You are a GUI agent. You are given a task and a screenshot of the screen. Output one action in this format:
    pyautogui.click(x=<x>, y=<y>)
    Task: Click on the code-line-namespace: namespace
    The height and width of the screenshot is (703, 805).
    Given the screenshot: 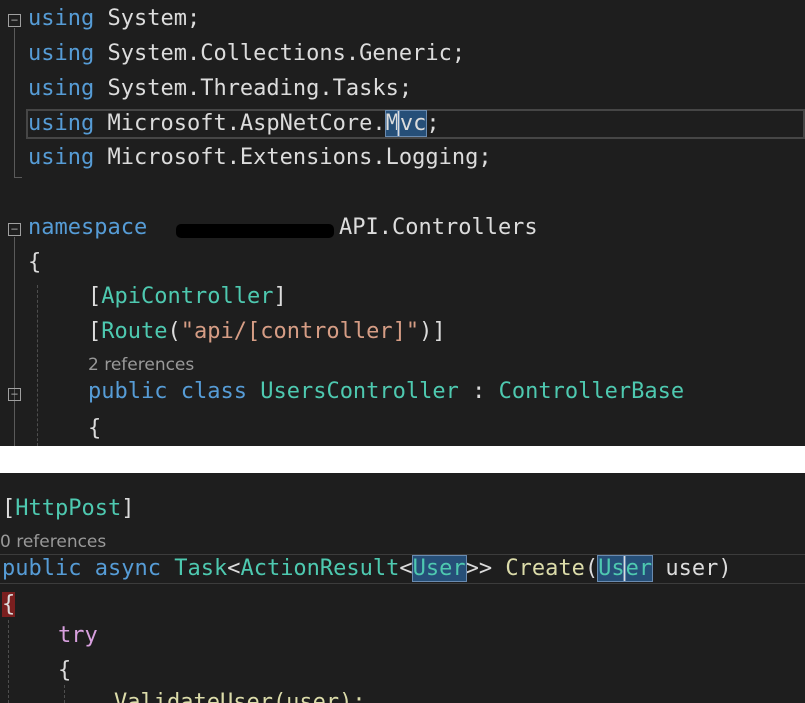 What is the action you would take?
    pyautogui.click(x=87, y=228)
    